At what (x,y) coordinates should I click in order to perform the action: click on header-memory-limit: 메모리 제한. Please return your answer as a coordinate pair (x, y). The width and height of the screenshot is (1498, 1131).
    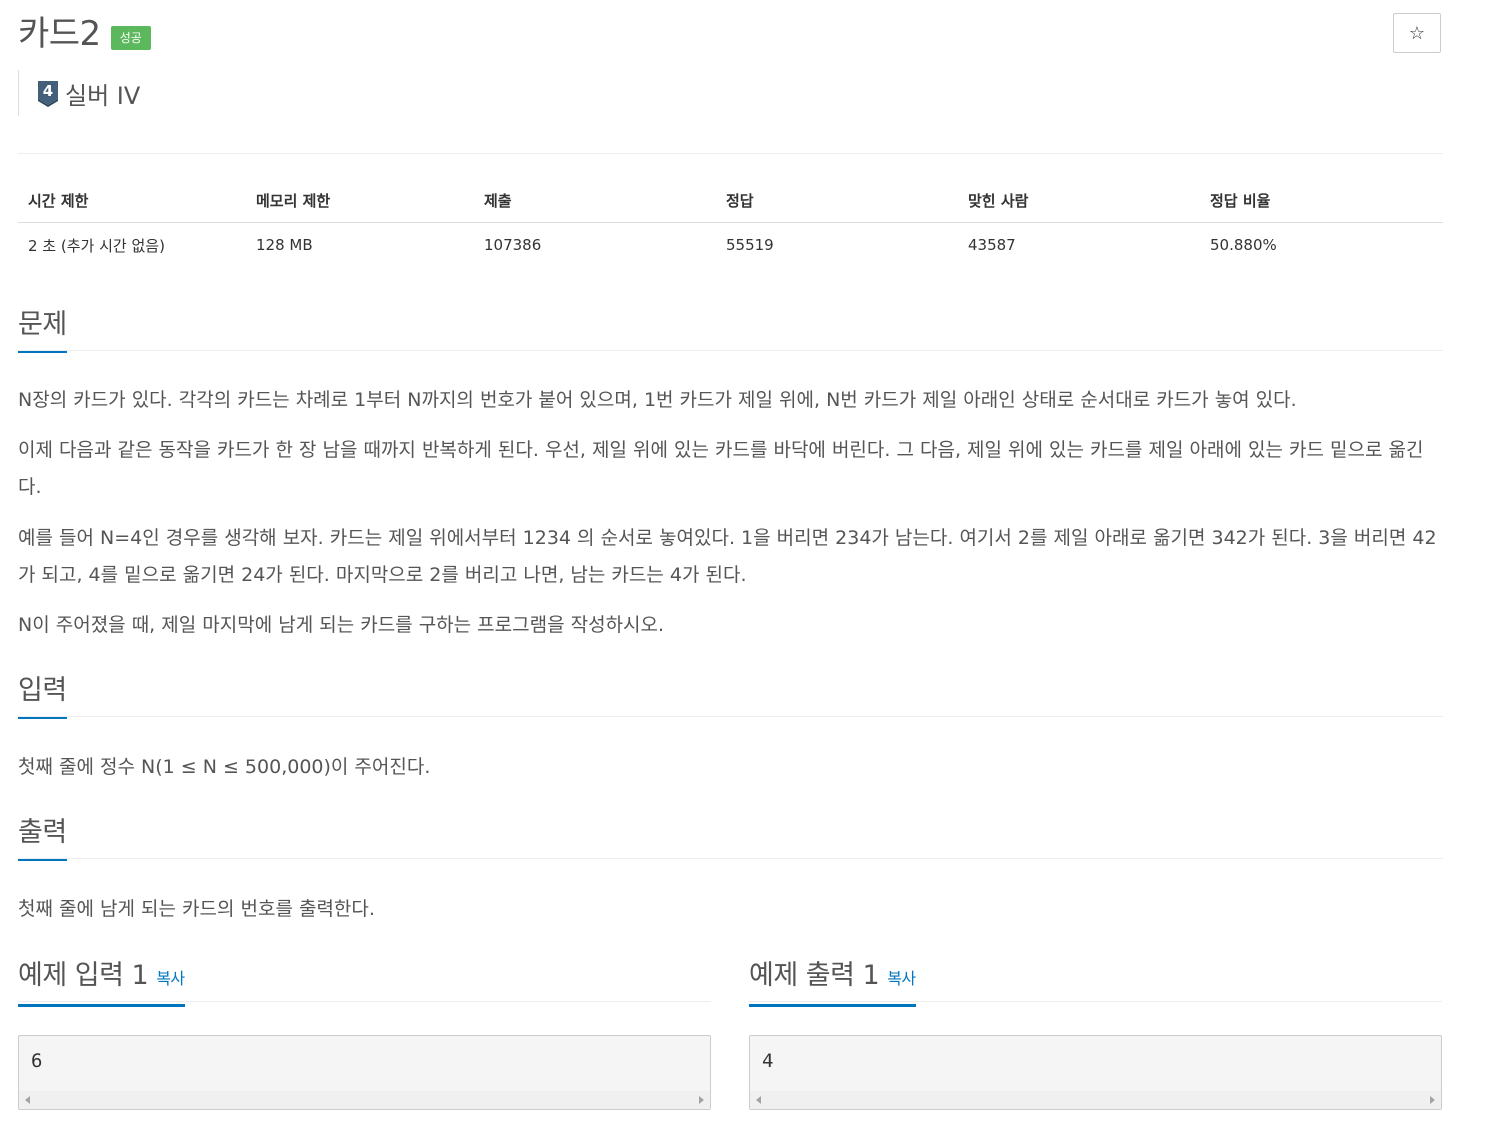
    Looking at the image, I should click on (360, 200).